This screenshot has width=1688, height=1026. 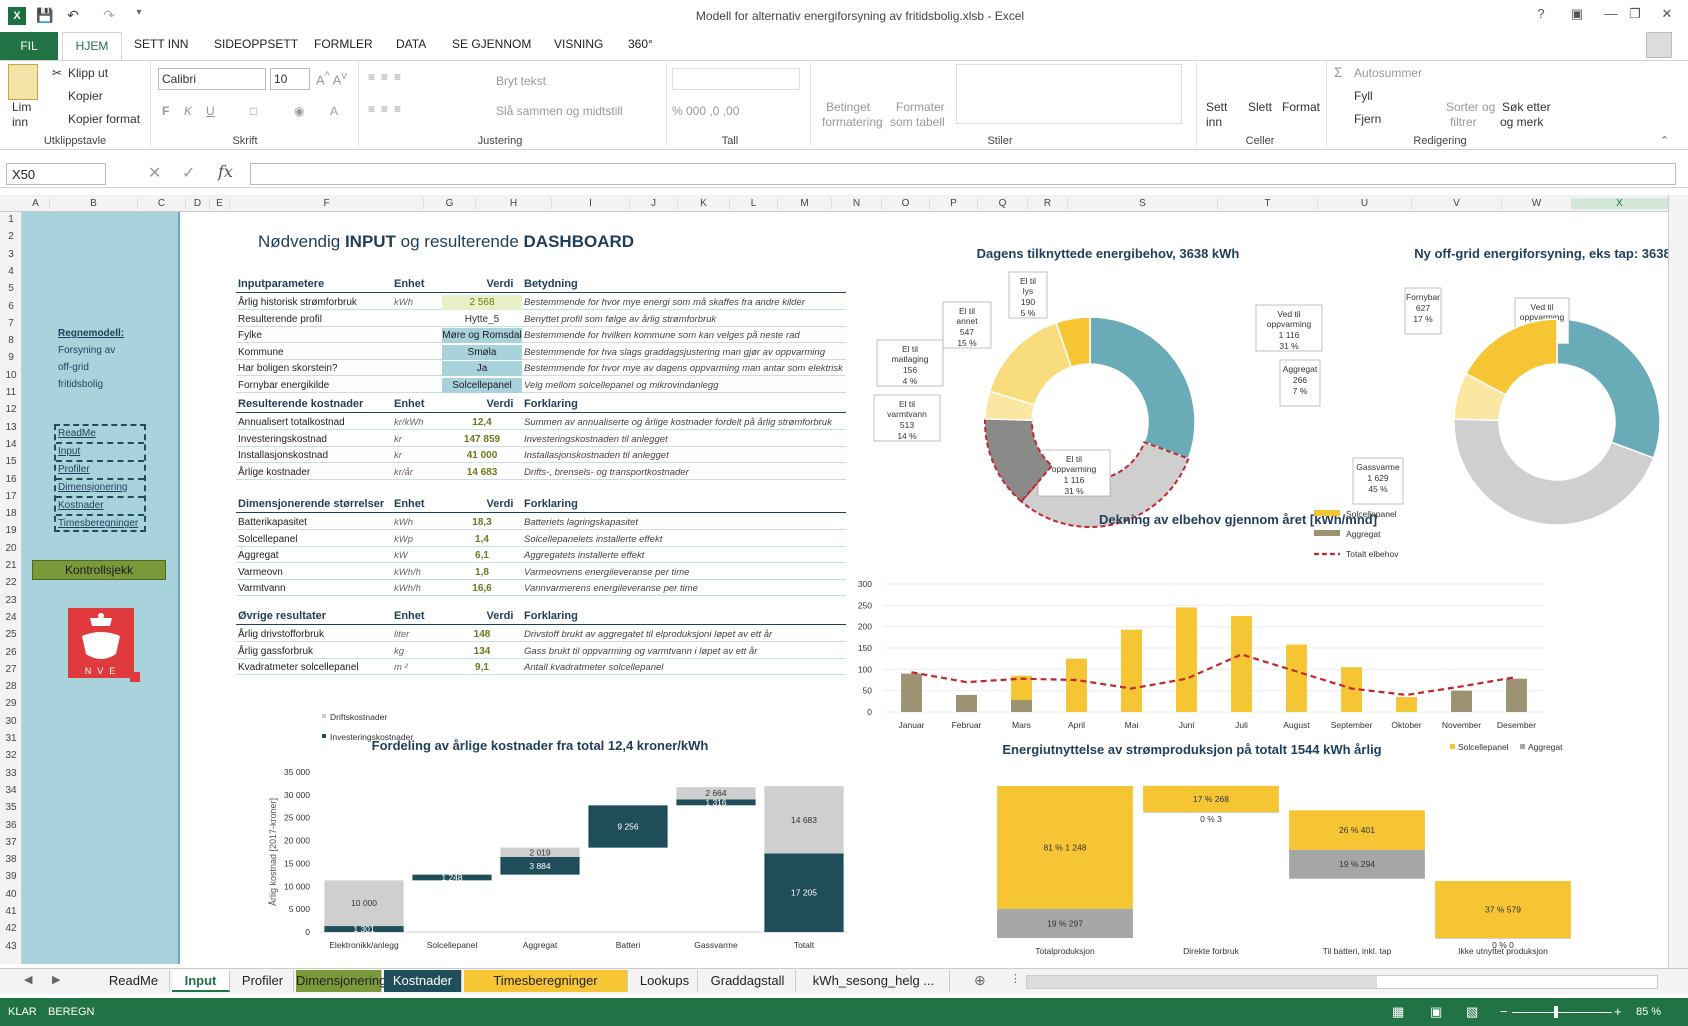 I want to click on sort-filter-button: Sorter og, so click(x=1470, y=107).